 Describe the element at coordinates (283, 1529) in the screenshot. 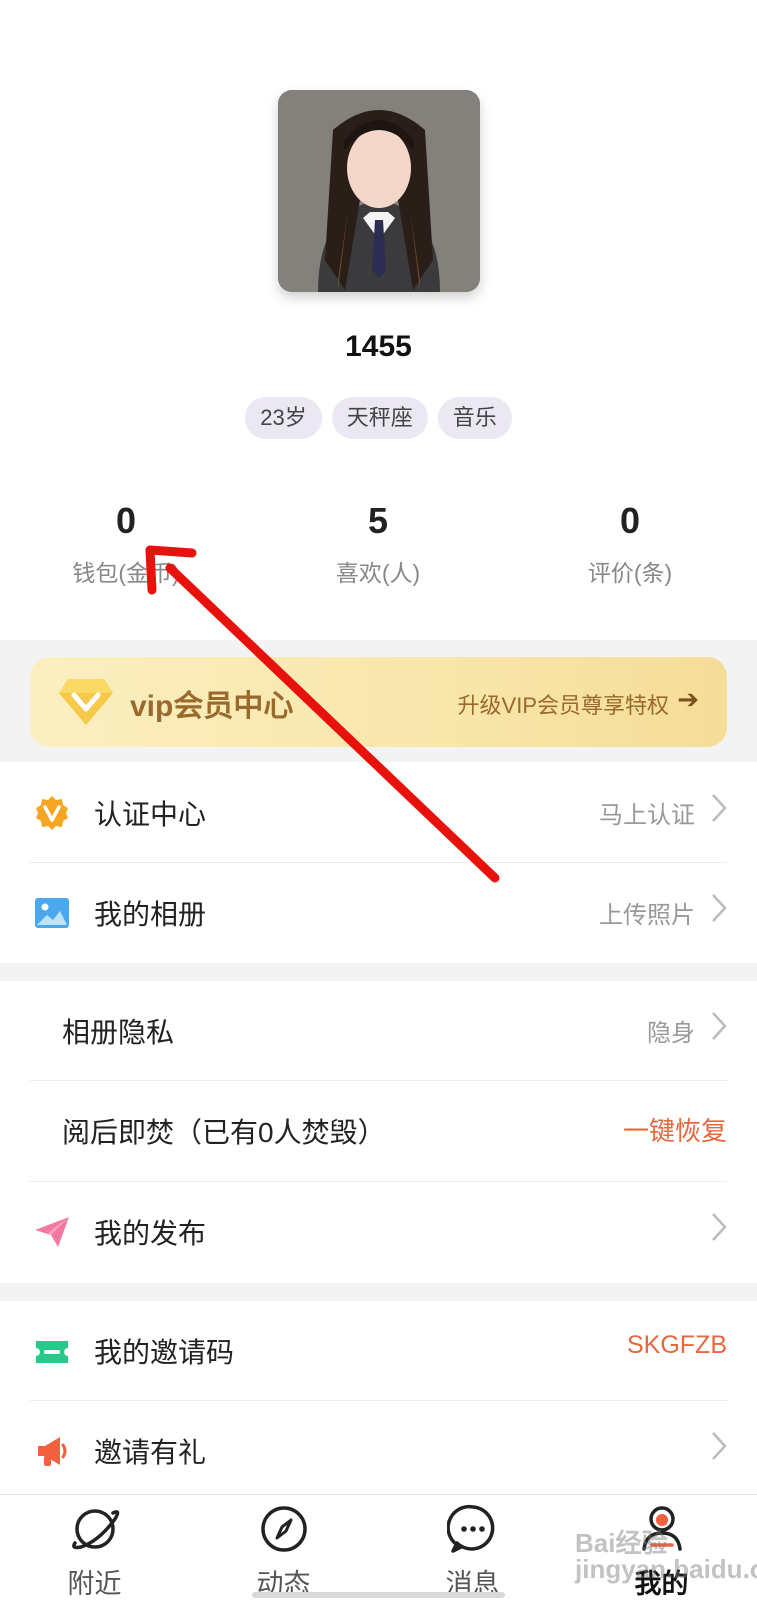

I see `compass-icon` at that location.